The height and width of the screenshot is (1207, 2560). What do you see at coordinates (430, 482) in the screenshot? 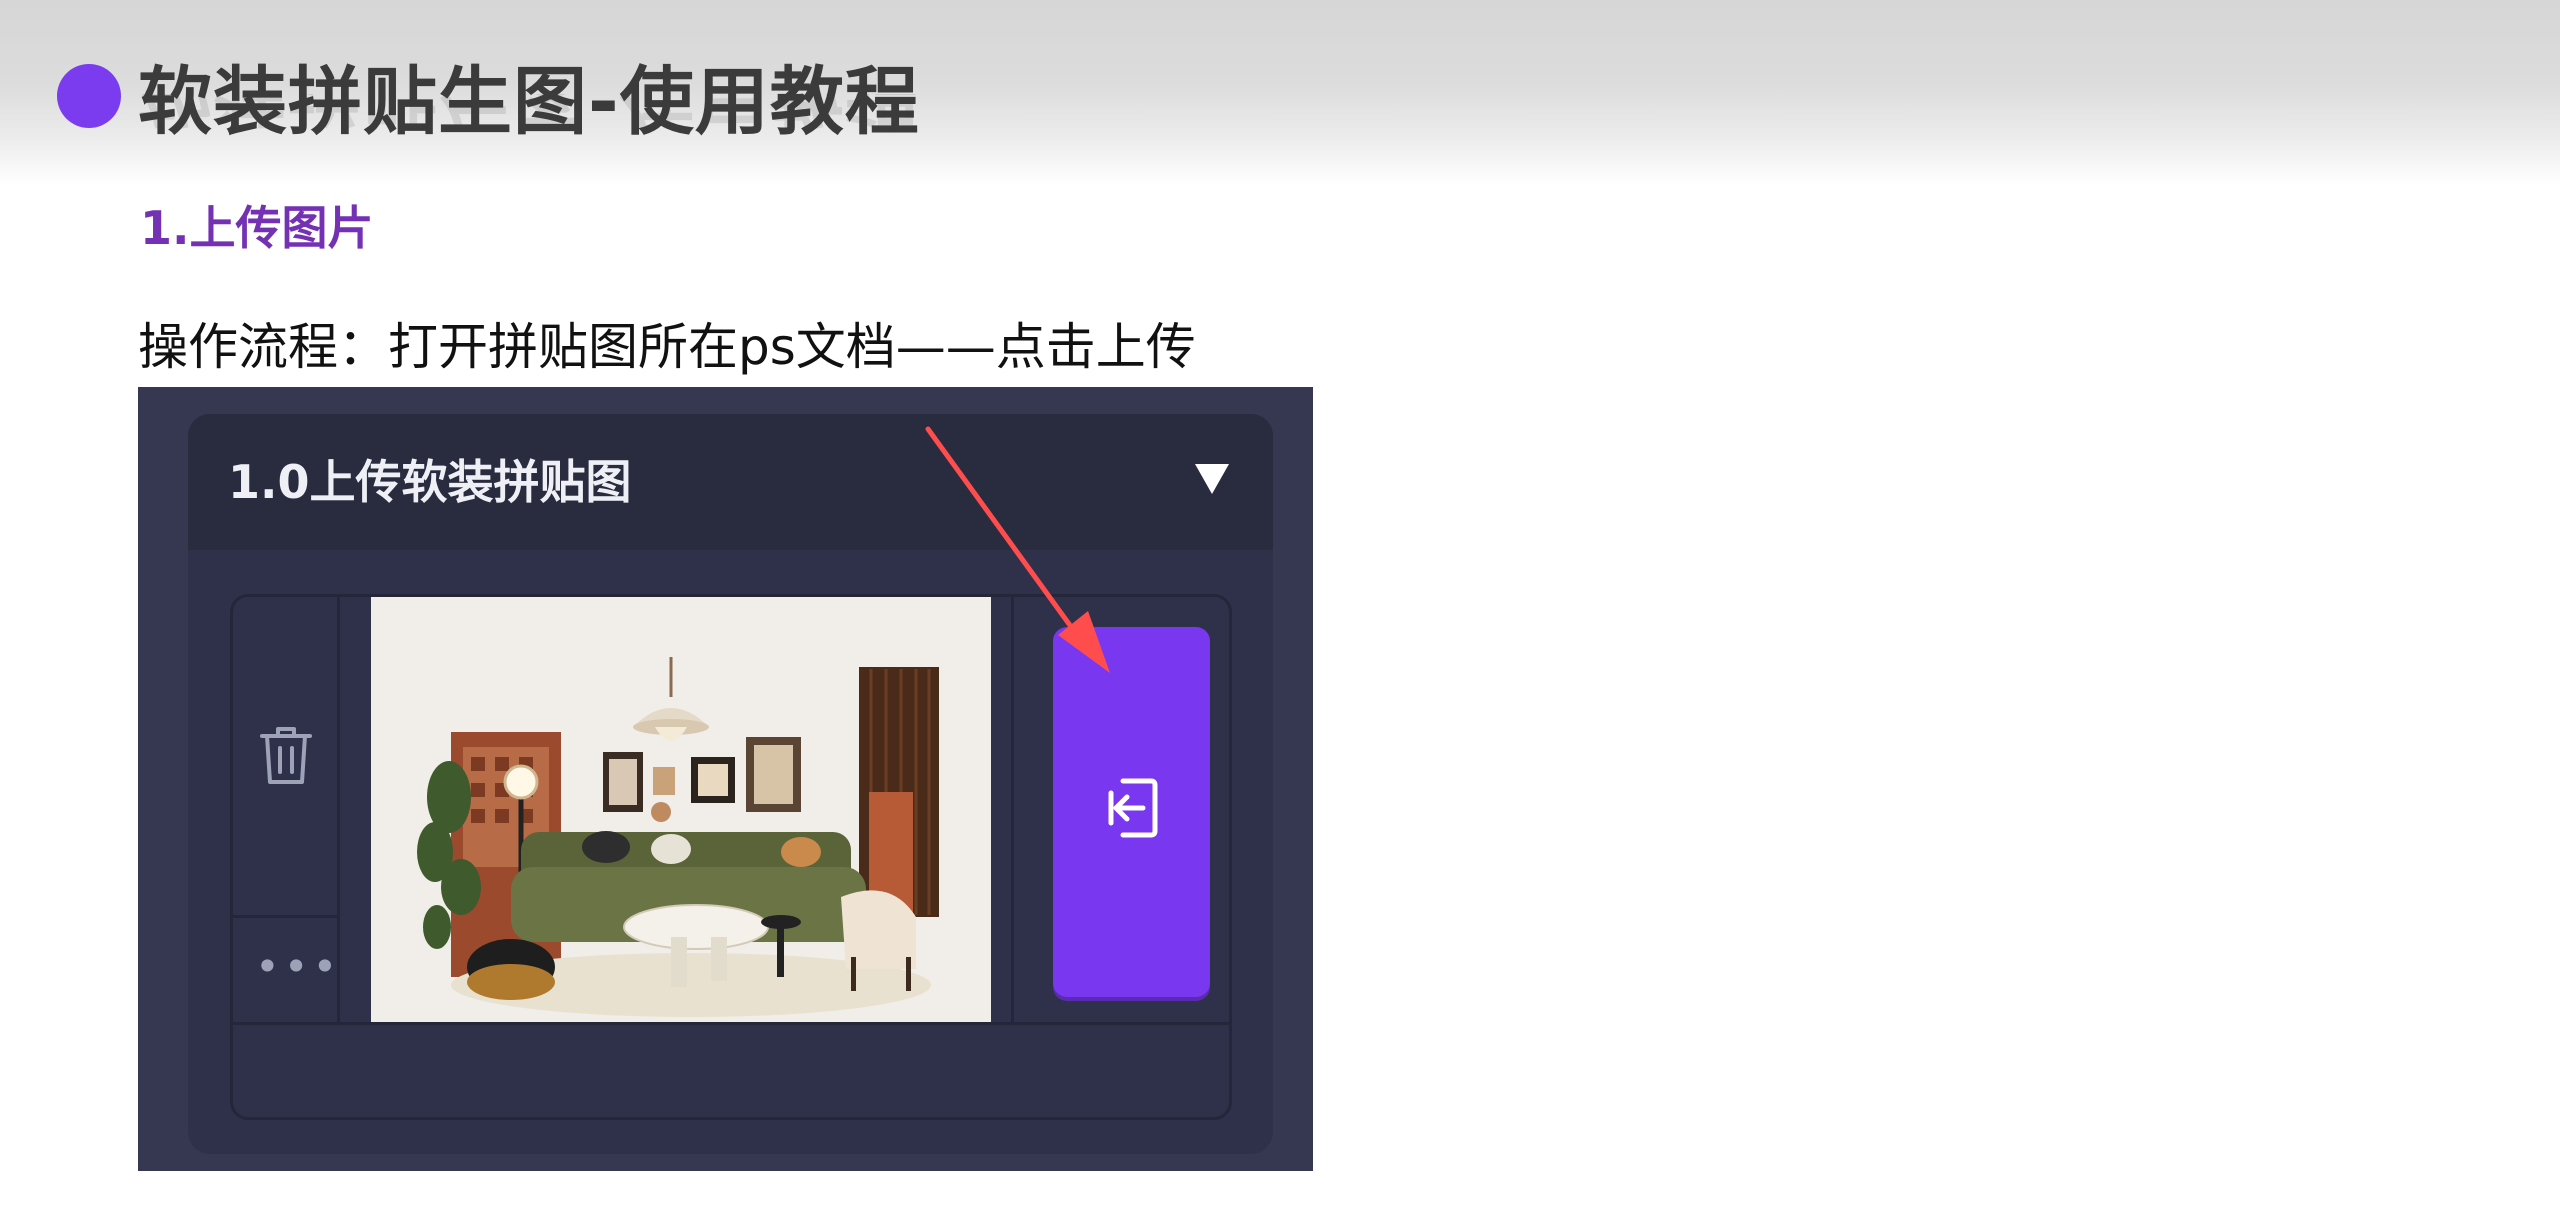
I see `card-title: 1.0上传软装拼贴图` at bounding box center [430, 482].